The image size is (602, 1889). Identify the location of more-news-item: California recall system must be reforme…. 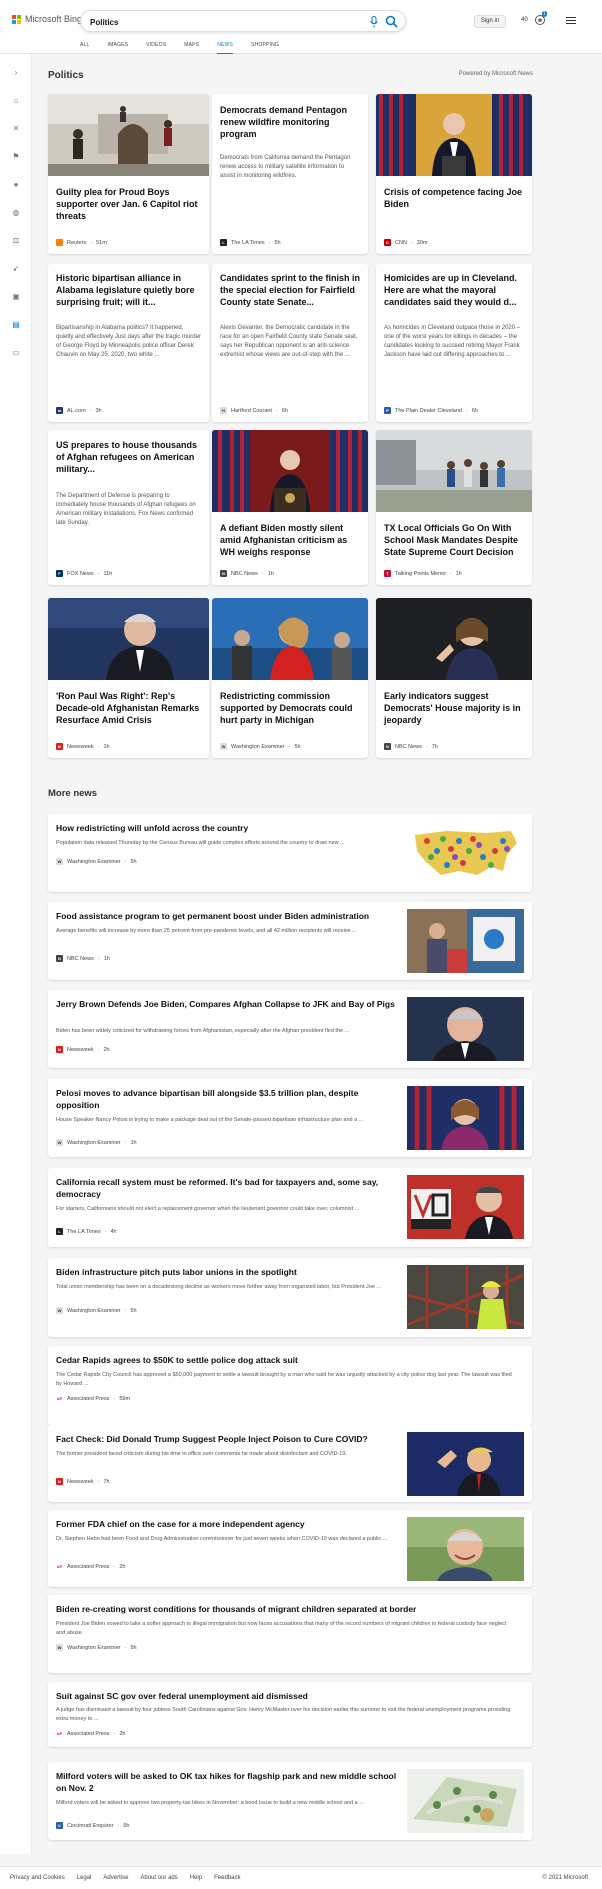
(290, 1207).